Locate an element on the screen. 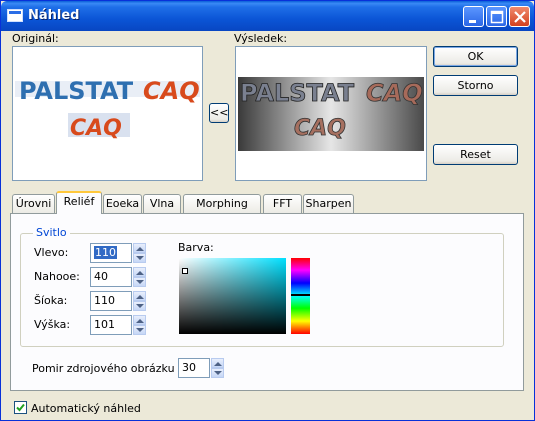 The height and width of the screenshot is (421, 535). color-picker-marker is located at coordinates (185, 271).